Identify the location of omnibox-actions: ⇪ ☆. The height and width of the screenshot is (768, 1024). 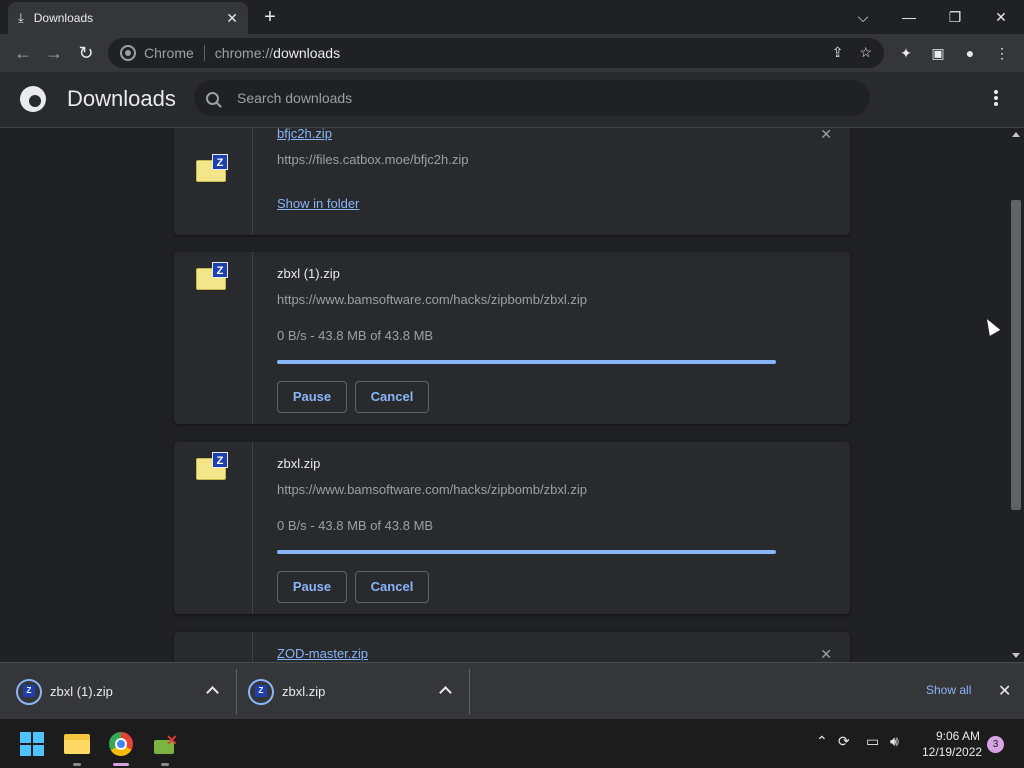
(852, 52).